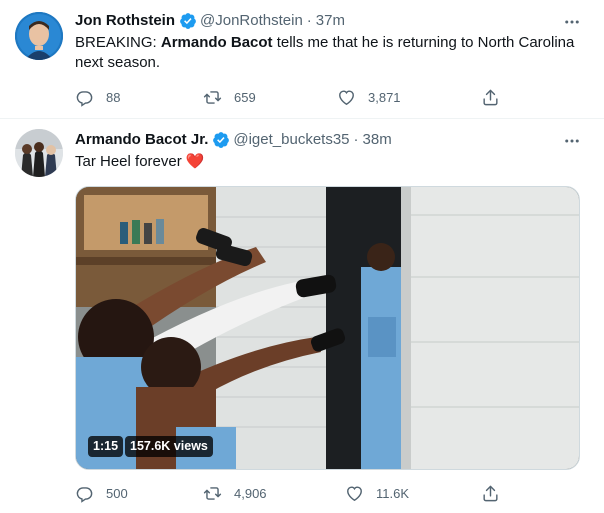  What do you see at coordinates (195, 161) in the screenshot?
I see `red-heart-emoji: ❤️` at bounding box center [195, 161].